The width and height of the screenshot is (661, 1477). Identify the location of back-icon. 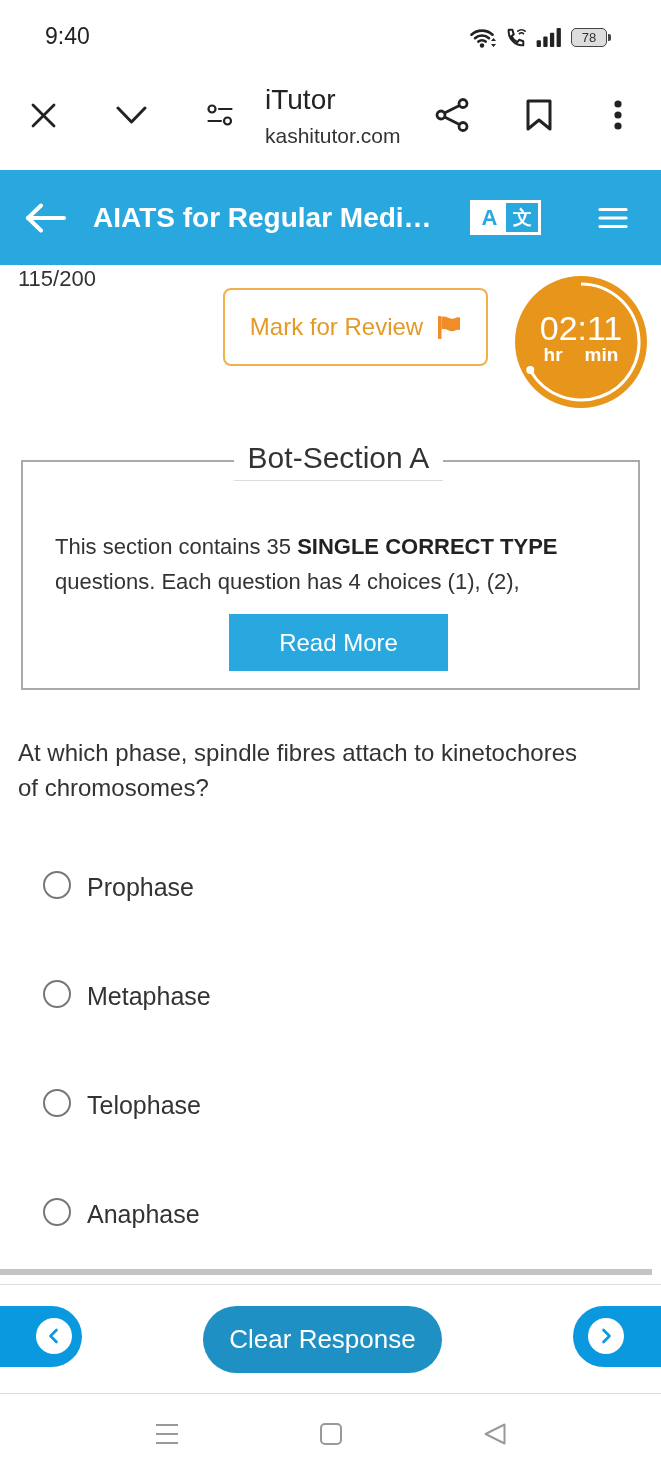
(494, 1433).